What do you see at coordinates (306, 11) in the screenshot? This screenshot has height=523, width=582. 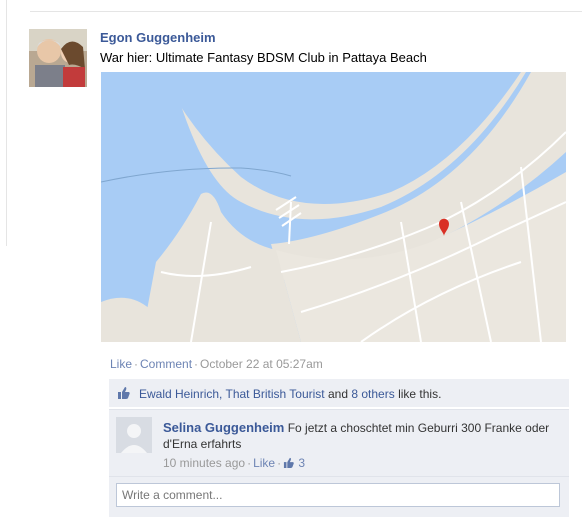 I see `feed-separator` at bounding box center [306, 11].